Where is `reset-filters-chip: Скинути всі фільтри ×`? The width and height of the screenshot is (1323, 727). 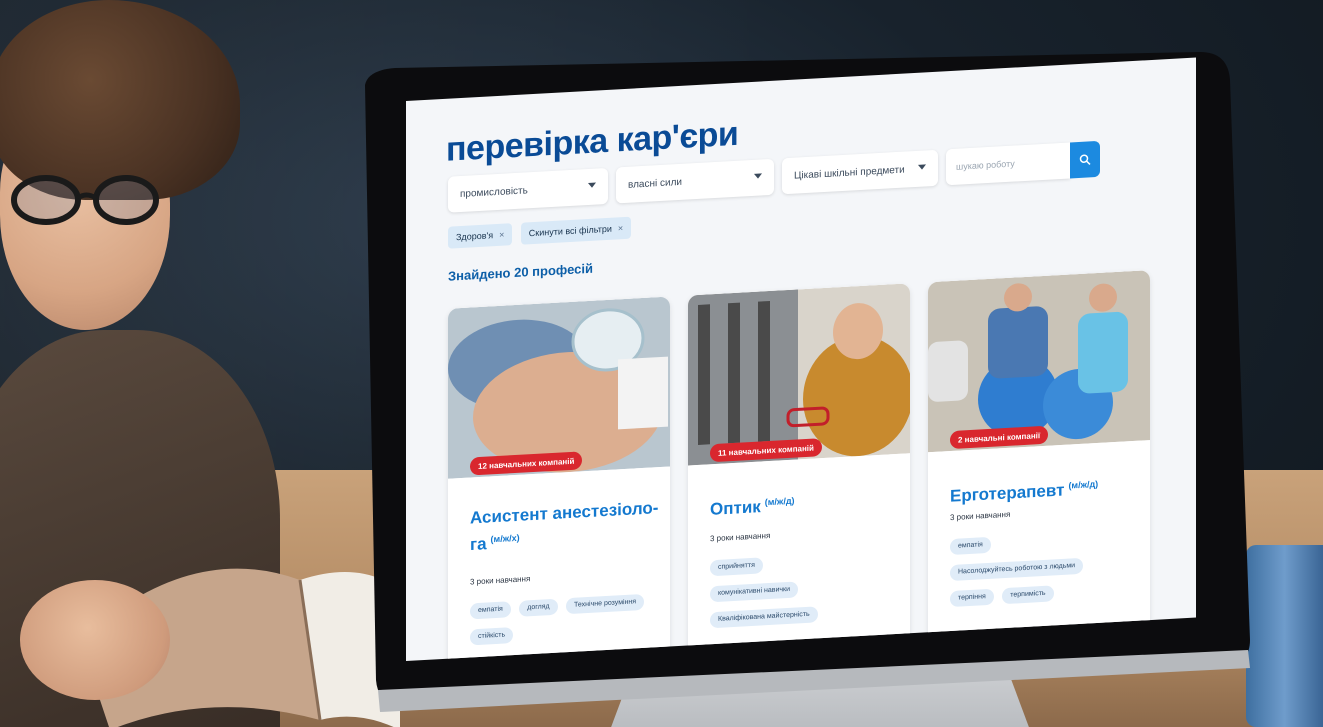 reset-filters-chip: Скинути всі фільтри × is located at coordinates (576, 230).